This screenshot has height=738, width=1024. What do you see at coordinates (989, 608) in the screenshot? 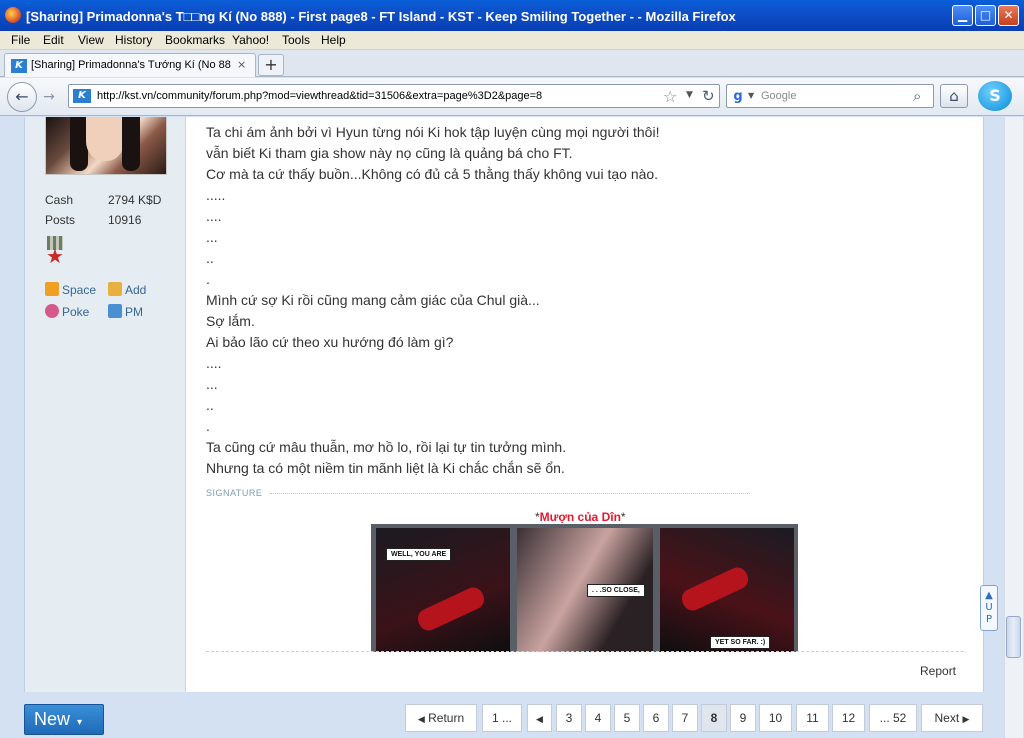
I see `feedback-side-tab: ▲ U P` at bounding box center [989, 608].